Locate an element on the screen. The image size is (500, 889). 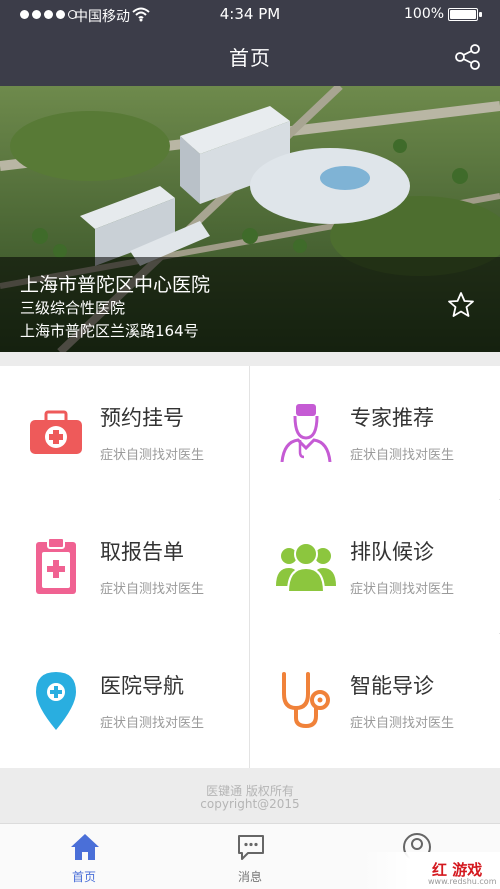
watermark-url: www.redshu.com is located at coordinates (462, 881).